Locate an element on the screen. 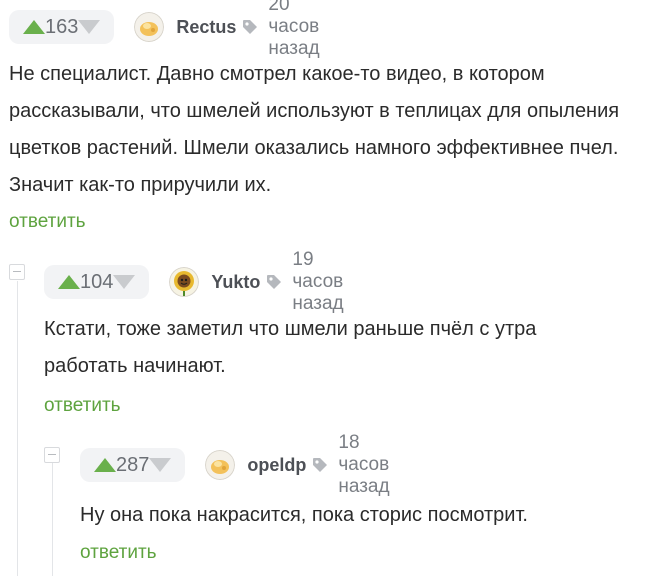 This screenshot has width=671, height=576. username: Yukto is located at coordinates (235, 282).